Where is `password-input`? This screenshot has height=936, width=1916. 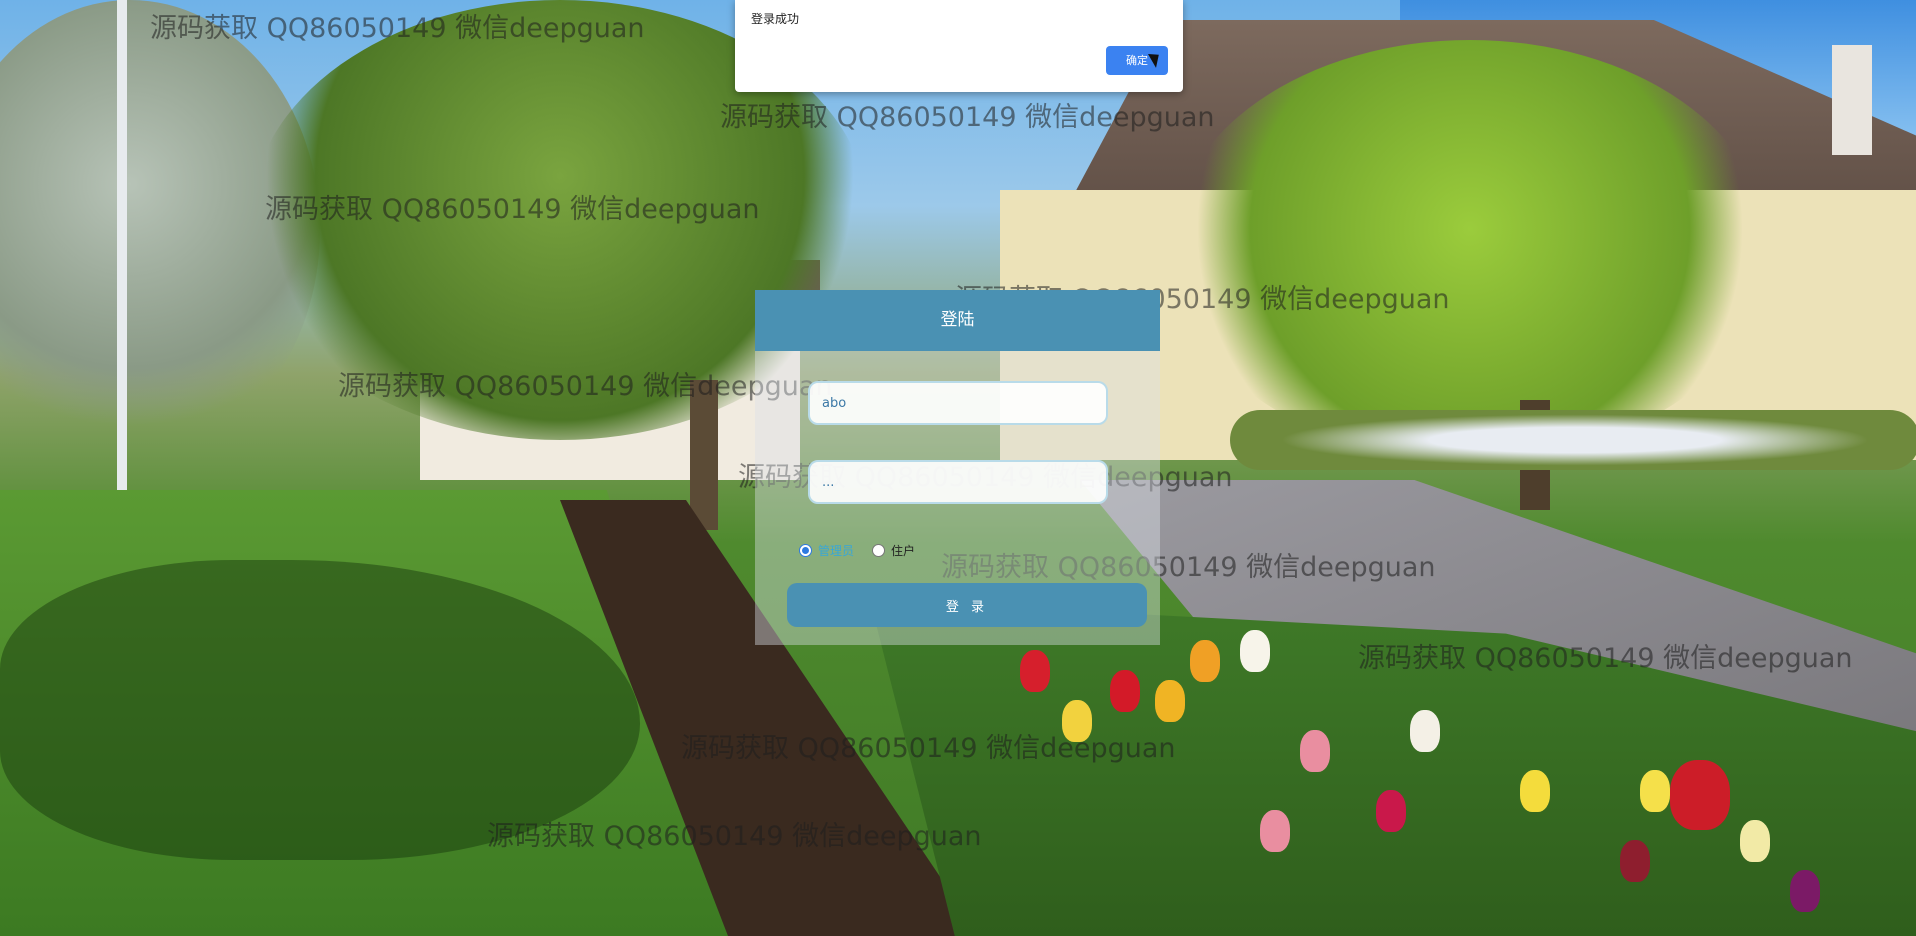 password-input is located at coordinates (958, 482).